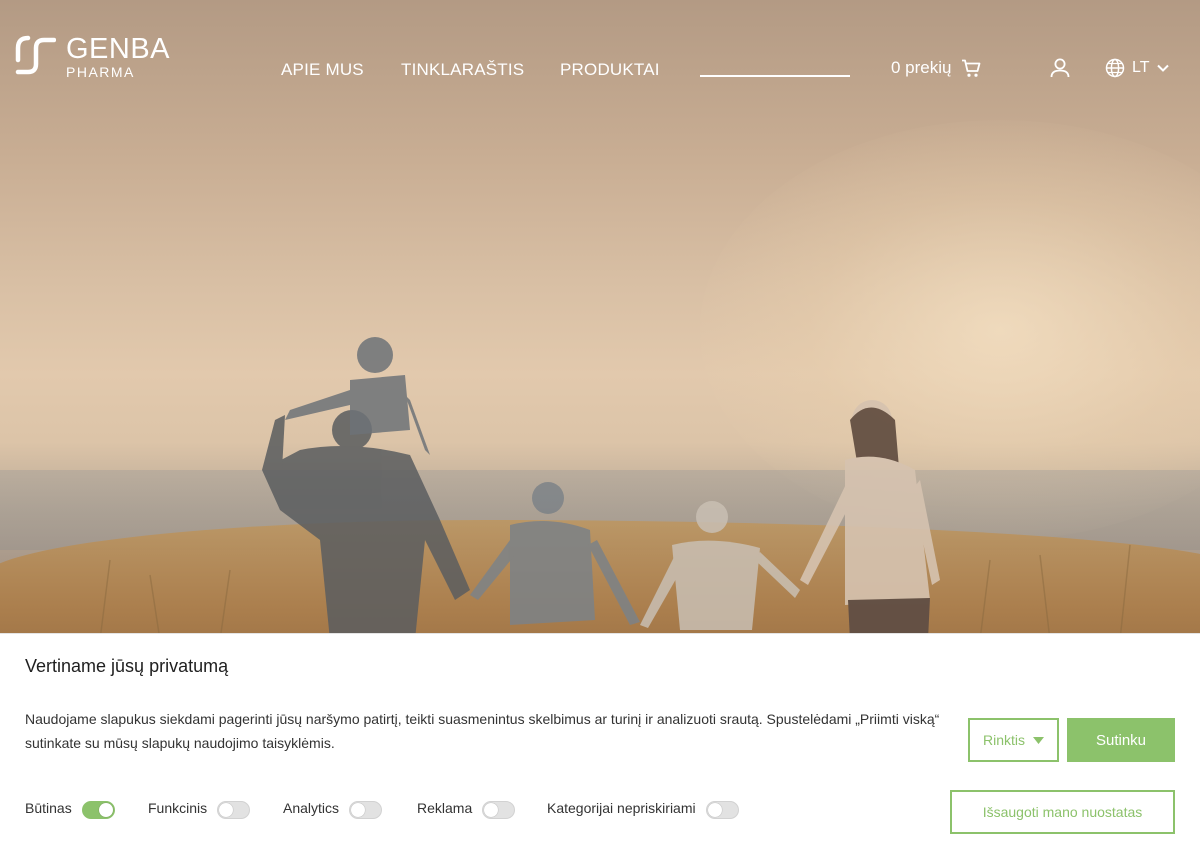  What do you see at coordinates (118, 49) in the screenshot?
I see `logo-title: GENBA` at bounding box center [118, 49].